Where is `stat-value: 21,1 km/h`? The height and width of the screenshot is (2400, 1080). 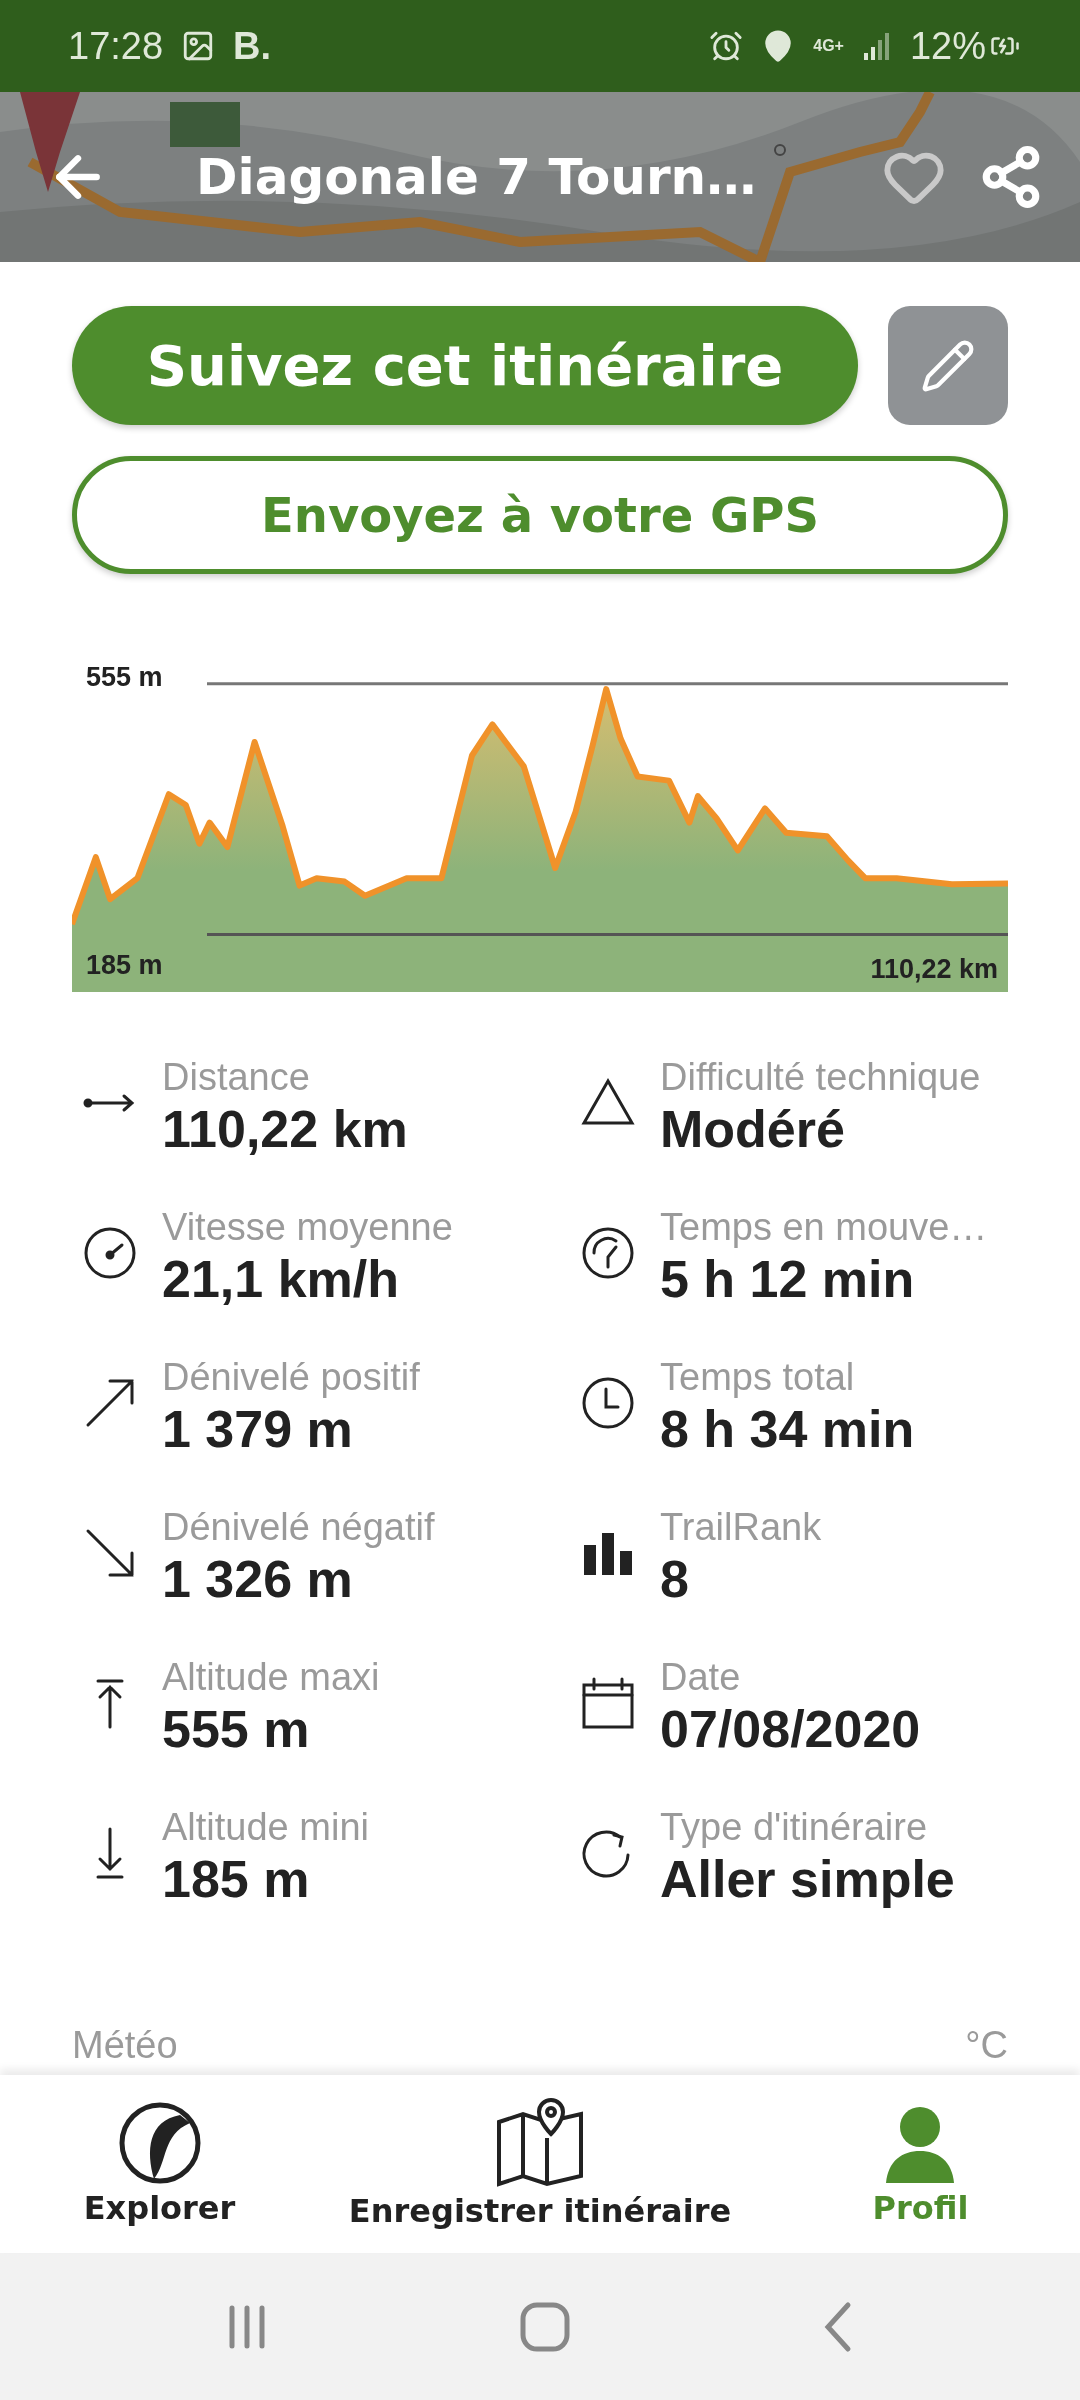
stat-value: 21,1 km/h is located at coordinates (281, 1279).